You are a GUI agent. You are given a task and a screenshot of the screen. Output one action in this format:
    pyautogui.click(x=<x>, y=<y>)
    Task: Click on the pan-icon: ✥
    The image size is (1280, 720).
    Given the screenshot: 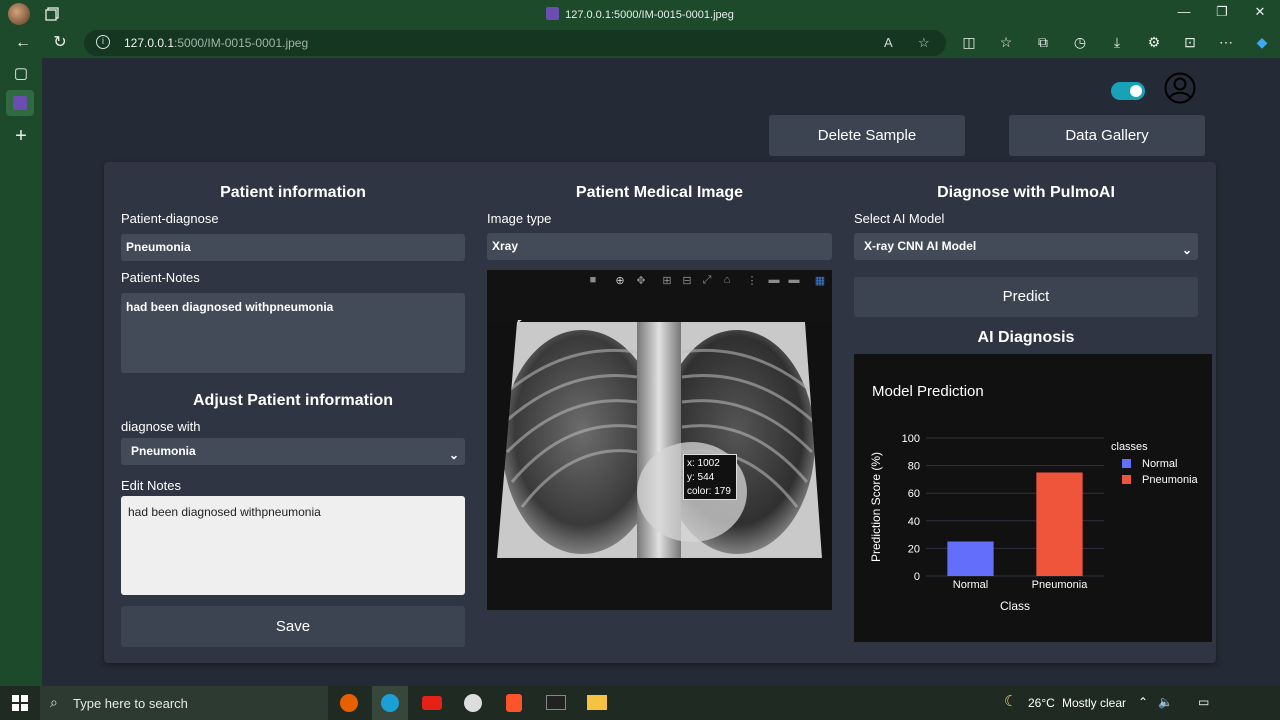 What is the action you would take?
    pyautogui.click(x=641, y=280)
    